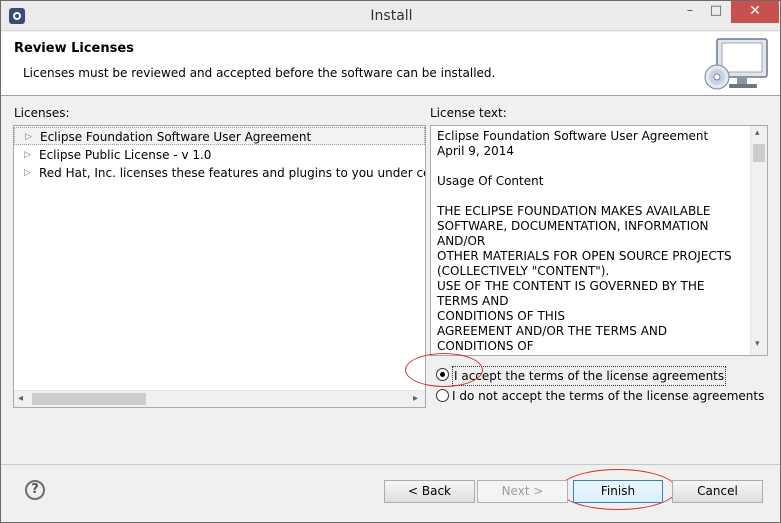 The width and height of the screenshot is (781, 523). I want to click on decline-radio, so click(442, 395).